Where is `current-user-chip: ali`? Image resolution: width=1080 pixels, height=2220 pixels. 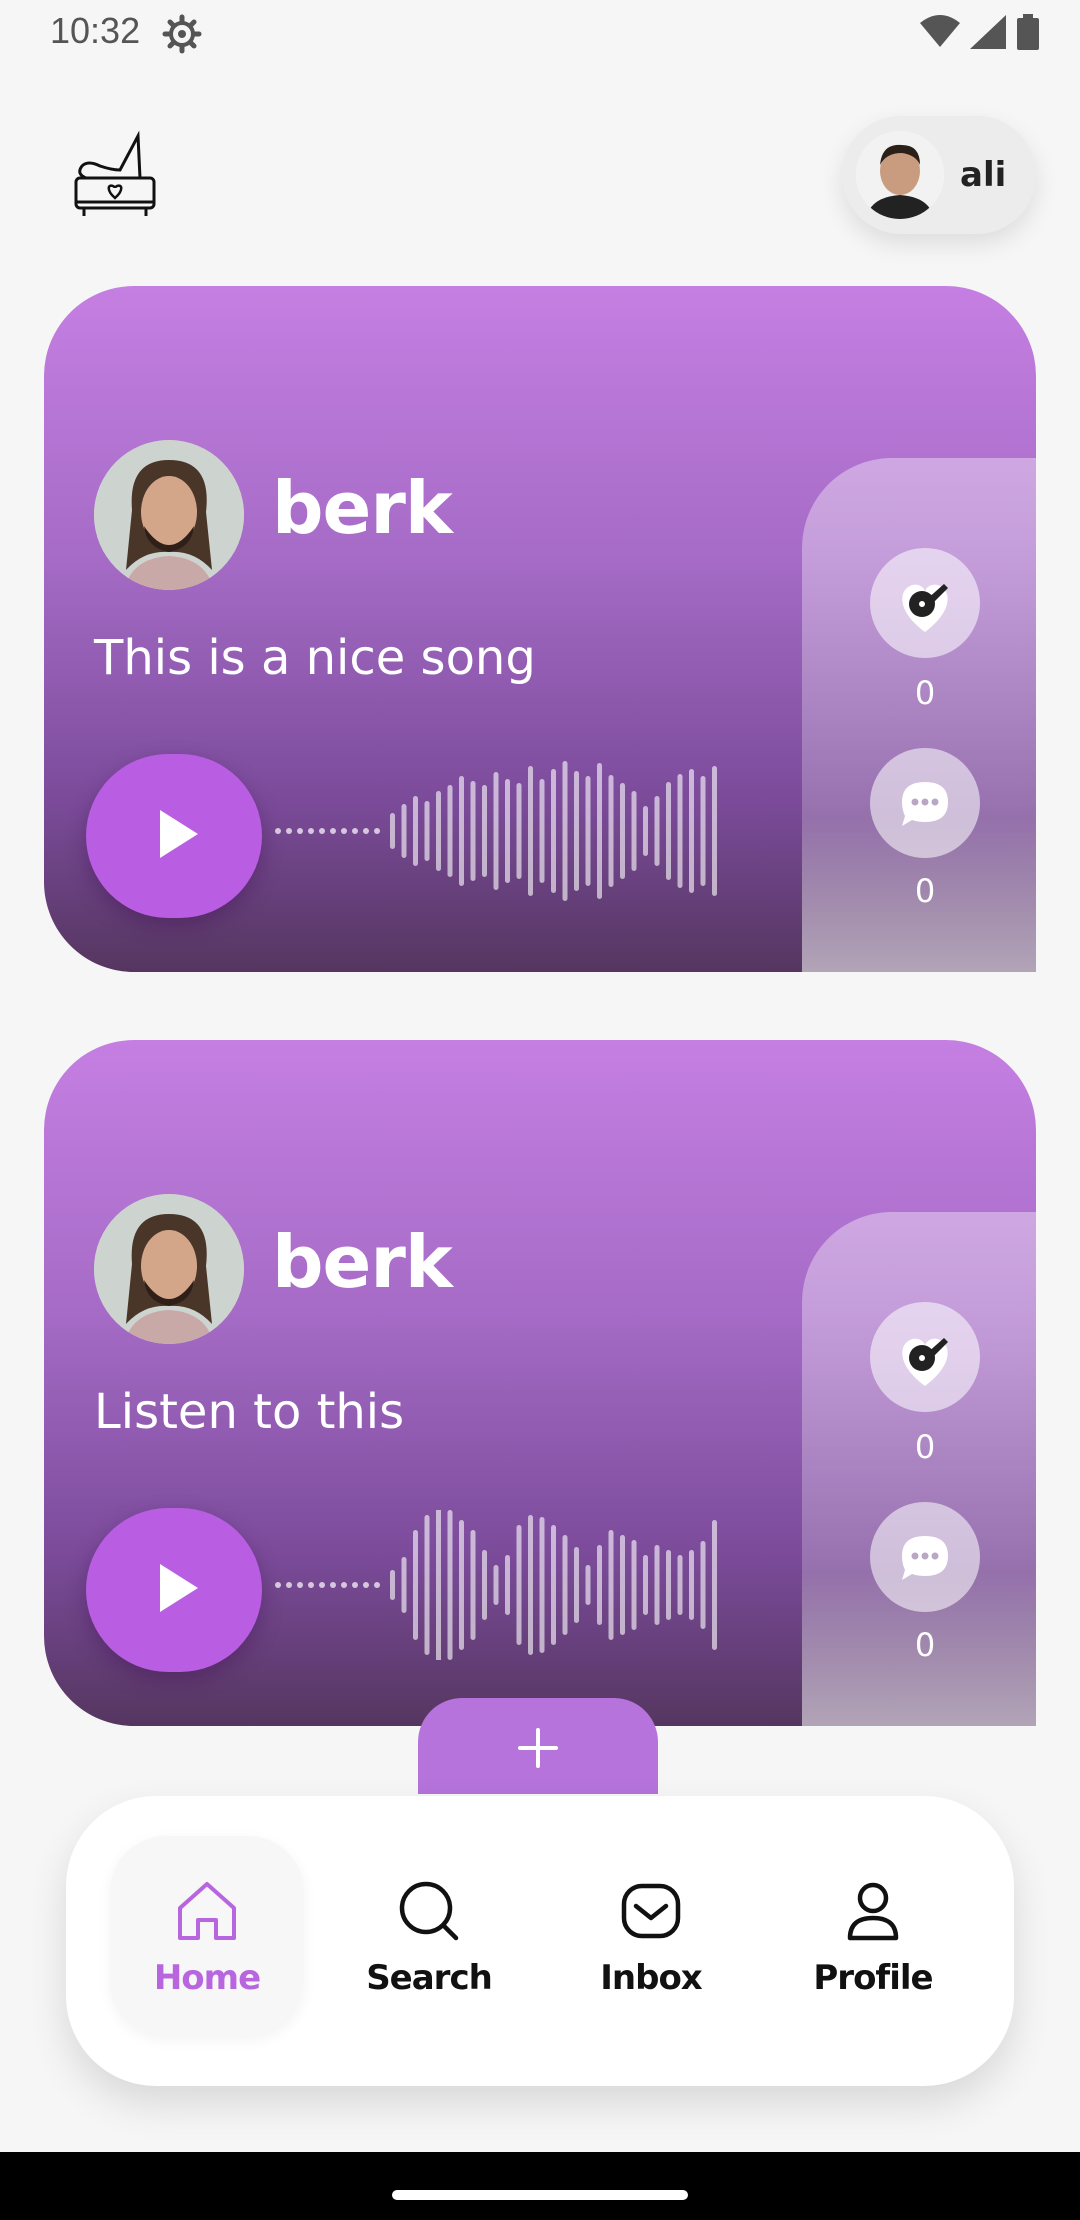
current-user-chip: ali is located at coordinates (939, 175).